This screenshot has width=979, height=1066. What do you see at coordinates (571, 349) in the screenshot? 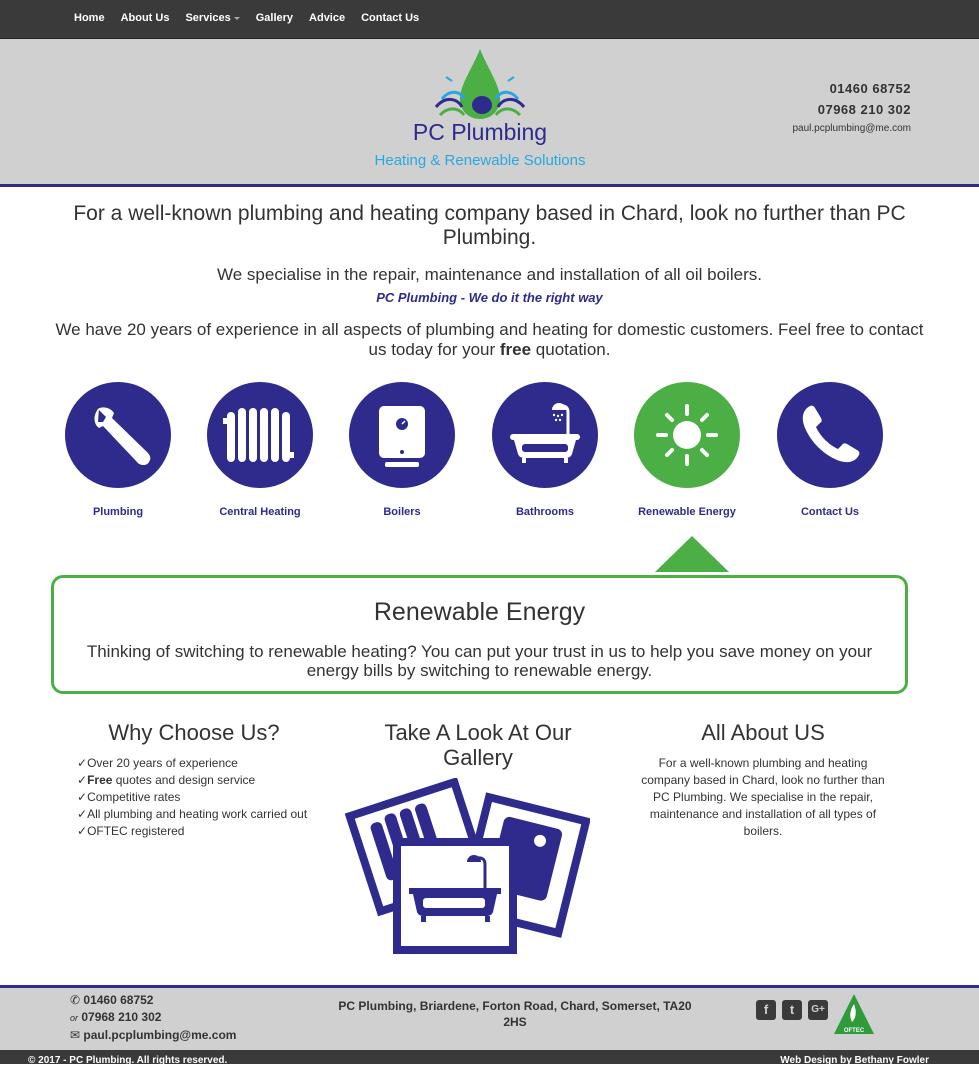
I see `experience-text-post: quotation.` at bounding box center [571, 349].